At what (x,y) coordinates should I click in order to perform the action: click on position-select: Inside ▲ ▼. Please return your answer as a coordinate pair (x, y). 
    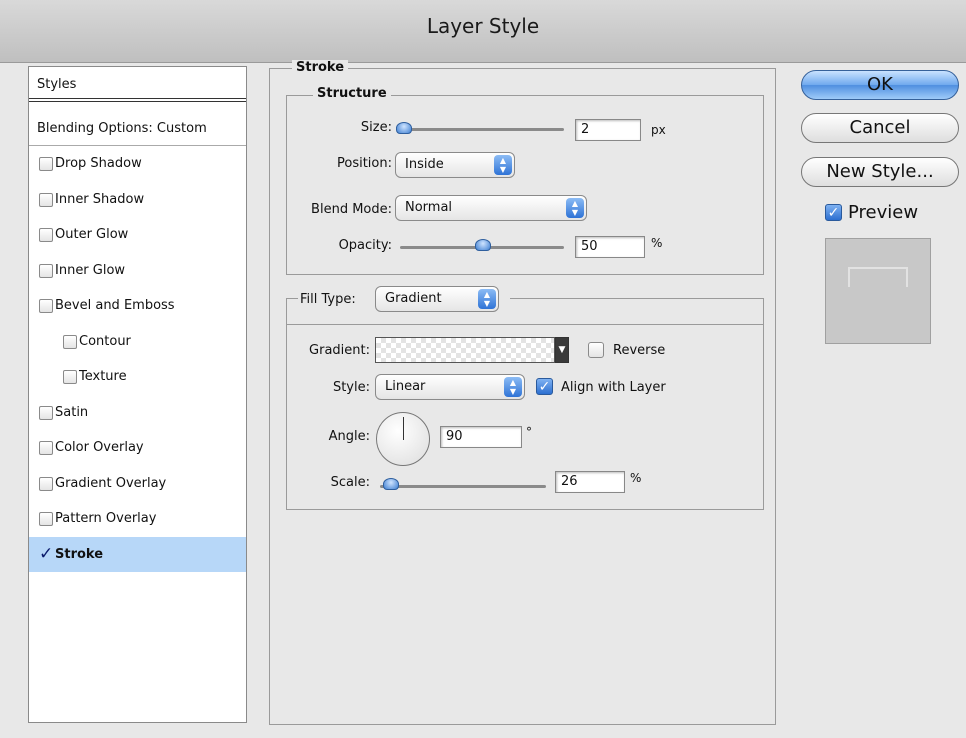
    Looking at the image, I should click on (455, 165).